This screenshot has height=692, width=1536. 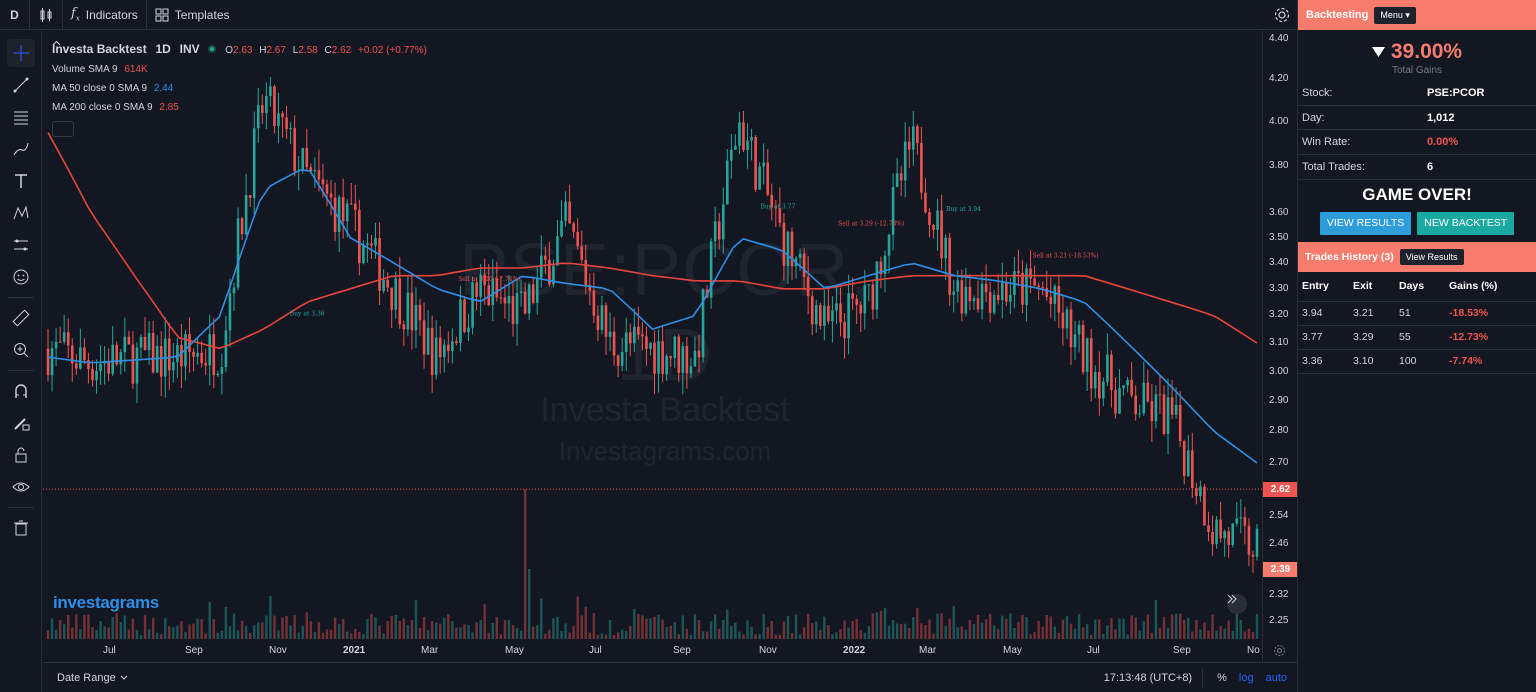 I want to click on magnet-icon, so click(x=20, y=391).